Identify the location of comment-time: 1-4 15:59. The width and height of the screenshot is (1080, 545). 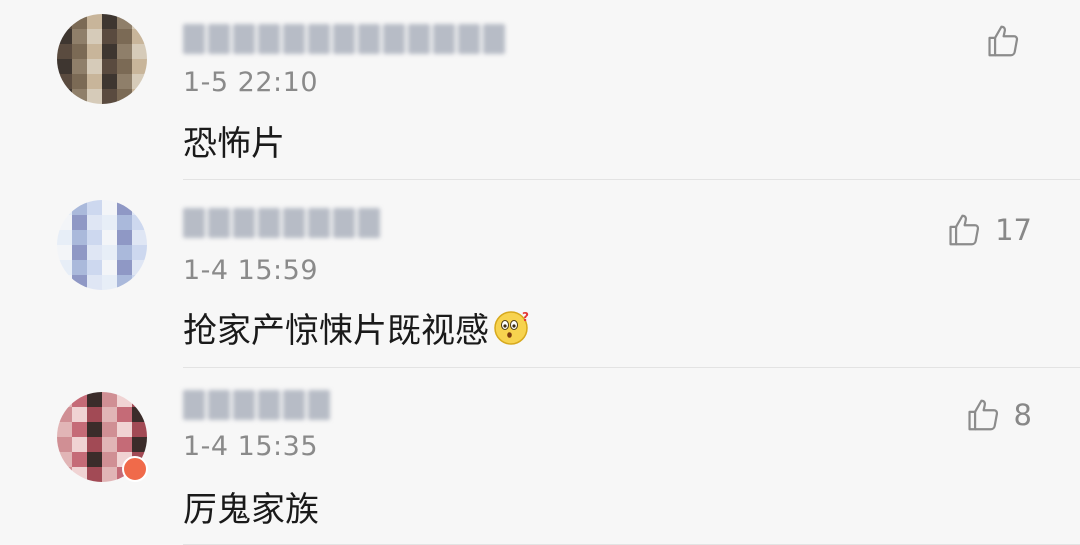
(250, 270).